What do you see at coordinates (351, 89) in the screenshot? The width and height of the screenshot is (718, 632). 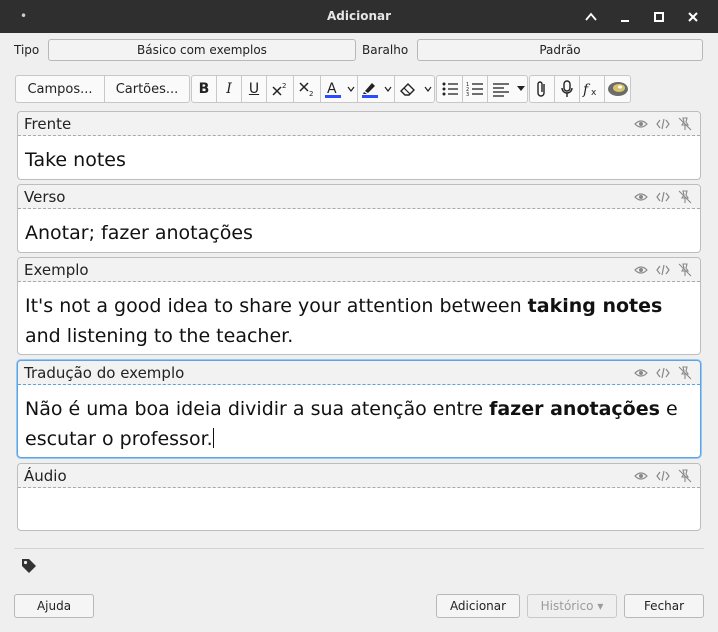 I see `text-color-dropdown-icon` at bounding box center [351, 89].